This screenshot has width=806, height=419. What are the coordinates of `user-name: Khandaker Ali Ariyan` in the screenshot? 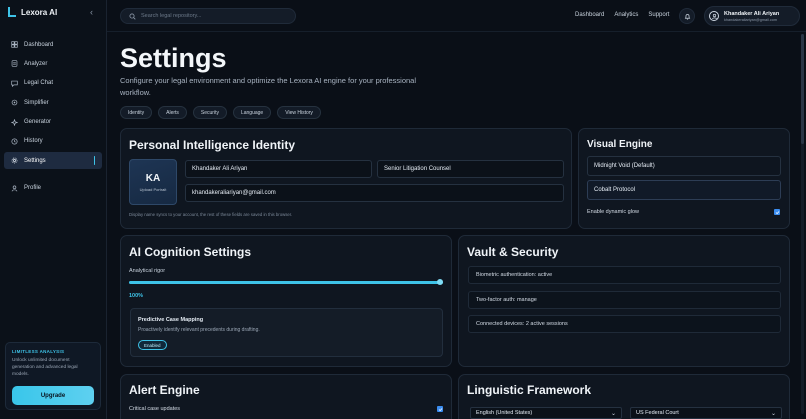 It's located at (752, 13).